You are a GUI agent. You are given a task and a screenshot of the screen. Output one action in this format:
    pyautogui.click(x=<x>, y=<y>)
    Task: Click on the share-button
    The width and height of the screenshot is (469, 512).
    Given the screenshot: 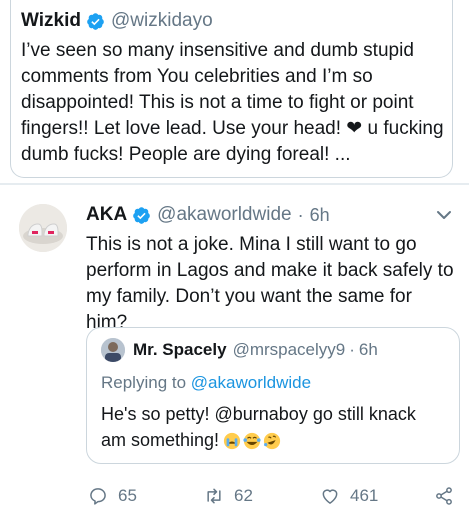 What is the action you would take?
    pyautogui.click(x=444, y=496)
    